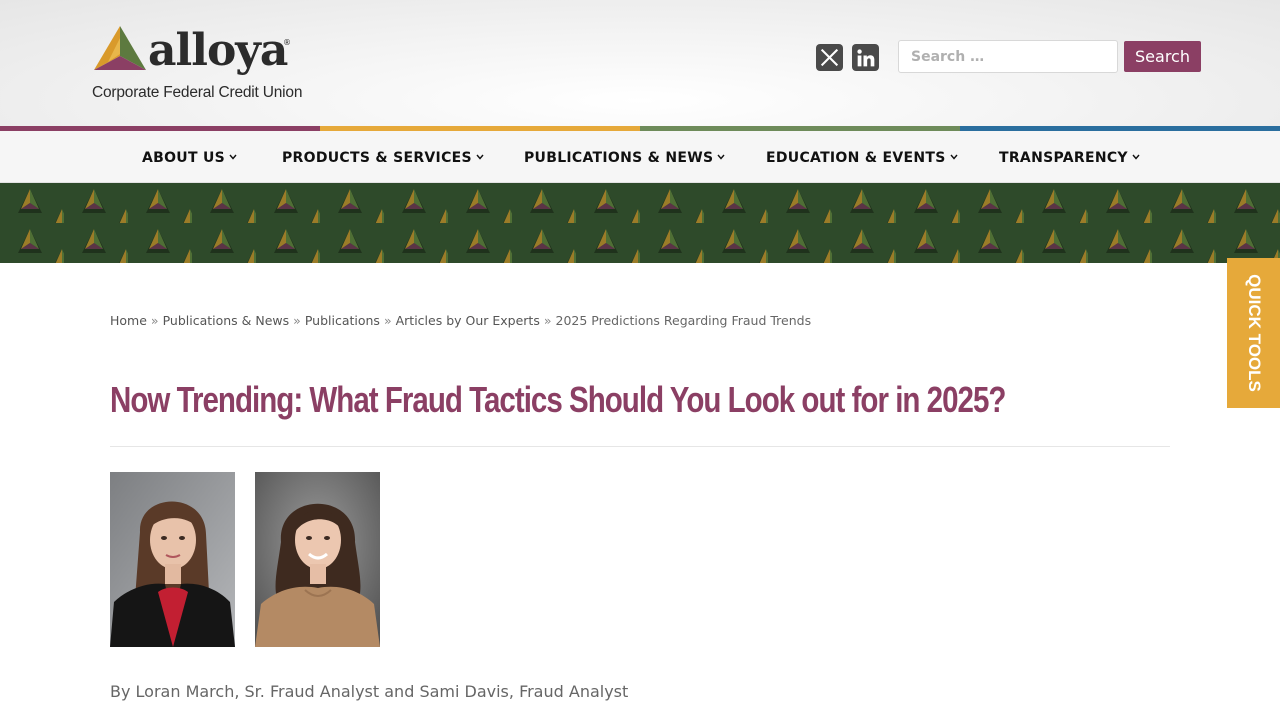 The height and width of the screenshot is (720, 1280). Describe the element at coordinates (172, 559) in the screenshot. I see `author-photo-loran-march` at that location.